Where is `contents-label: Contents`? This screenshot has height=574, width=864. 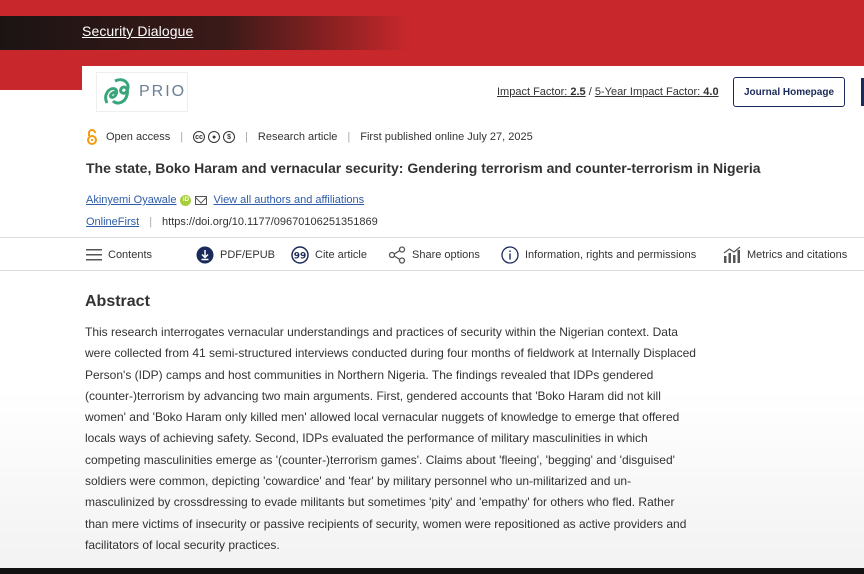
contents-label: Contents is located at coordinates (130, 255).